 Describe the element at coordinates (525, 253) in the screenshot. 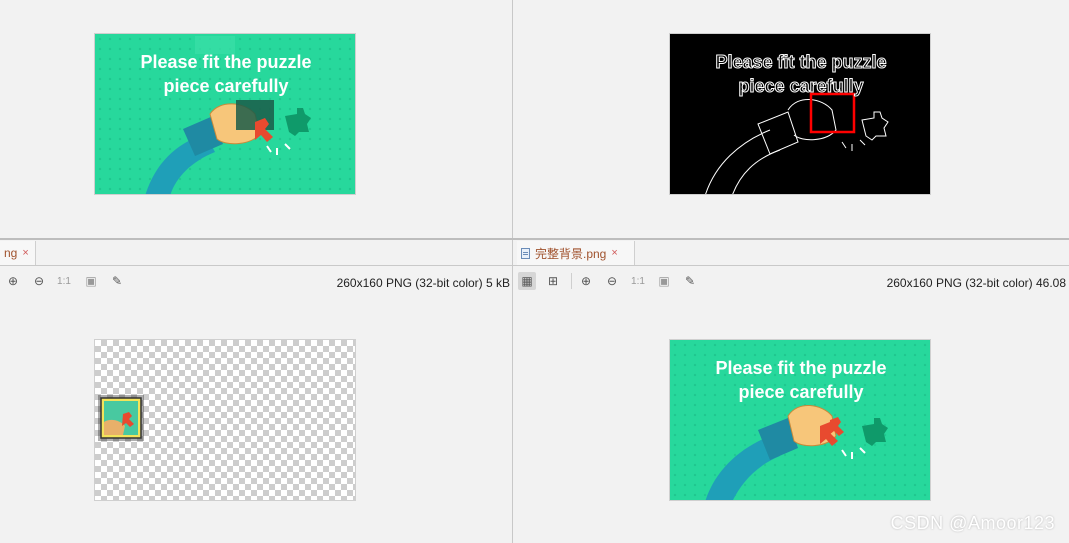

I see `file-icon` at that location.